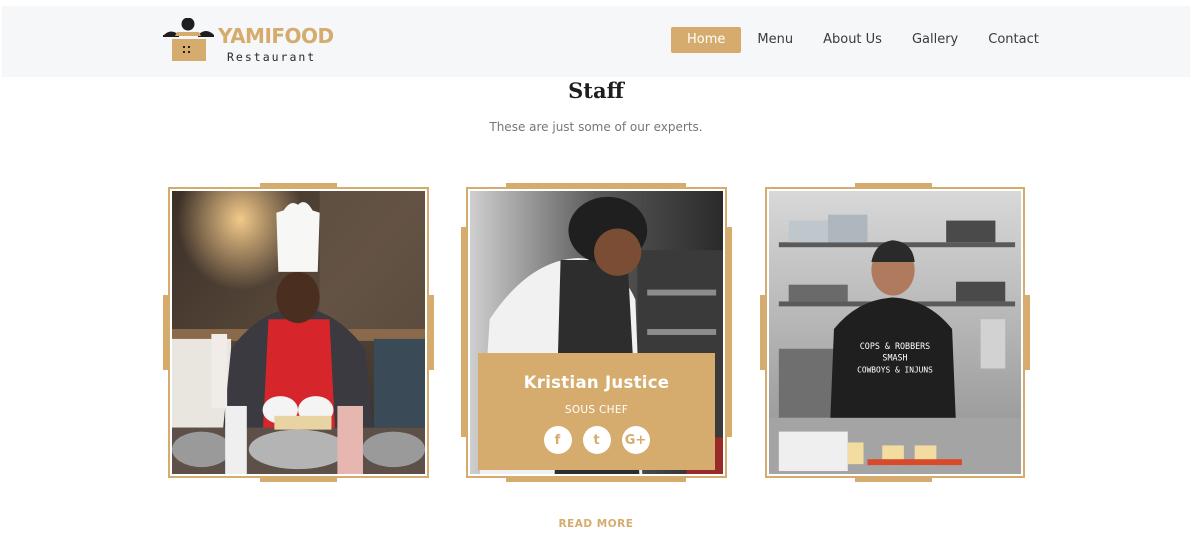 The height and width of the screenshot is (536, 1192). What do you see at coordinates (596, 524) in the screenshot?
I see `read-more-link: READ MORE` at bounding box center [596, 524].